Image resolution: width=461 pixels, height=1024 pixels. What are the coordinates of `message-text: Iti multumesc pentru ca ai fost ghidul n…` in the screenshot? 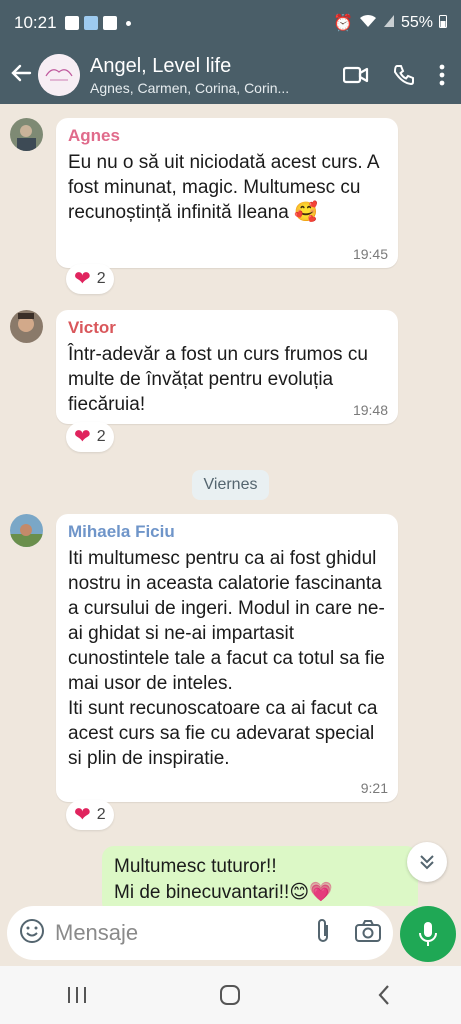 It's located at (226, 658).